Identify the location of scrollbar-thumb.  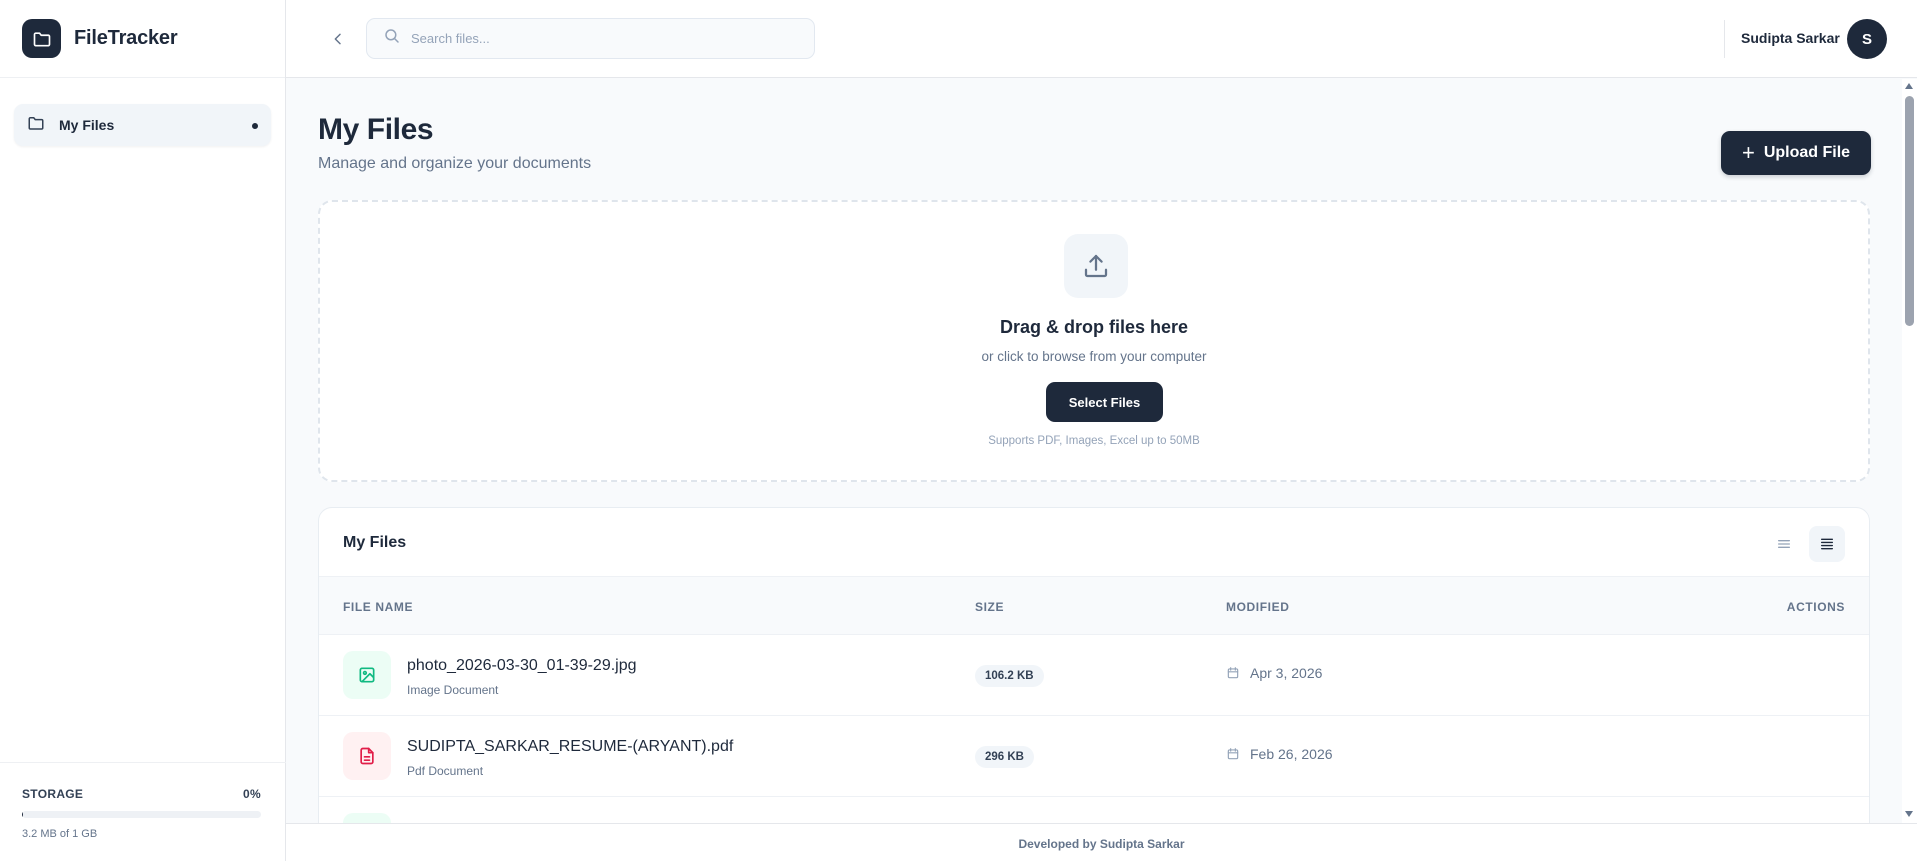
(1909, 211).